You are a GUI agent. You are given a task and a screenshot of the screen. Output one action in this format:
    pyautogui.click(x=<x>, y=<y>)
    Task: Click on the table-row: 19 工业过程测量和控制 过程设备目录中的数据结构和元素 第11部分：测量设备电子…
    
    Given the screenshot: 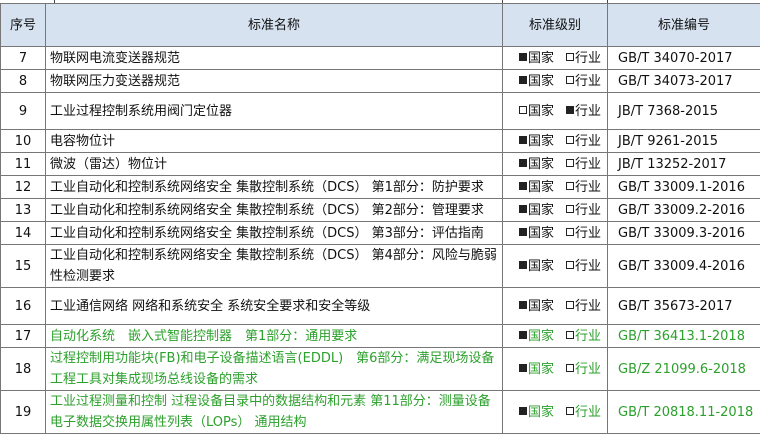 What is the action you would take?
    pyautogui.click(x=380, y=412)
    